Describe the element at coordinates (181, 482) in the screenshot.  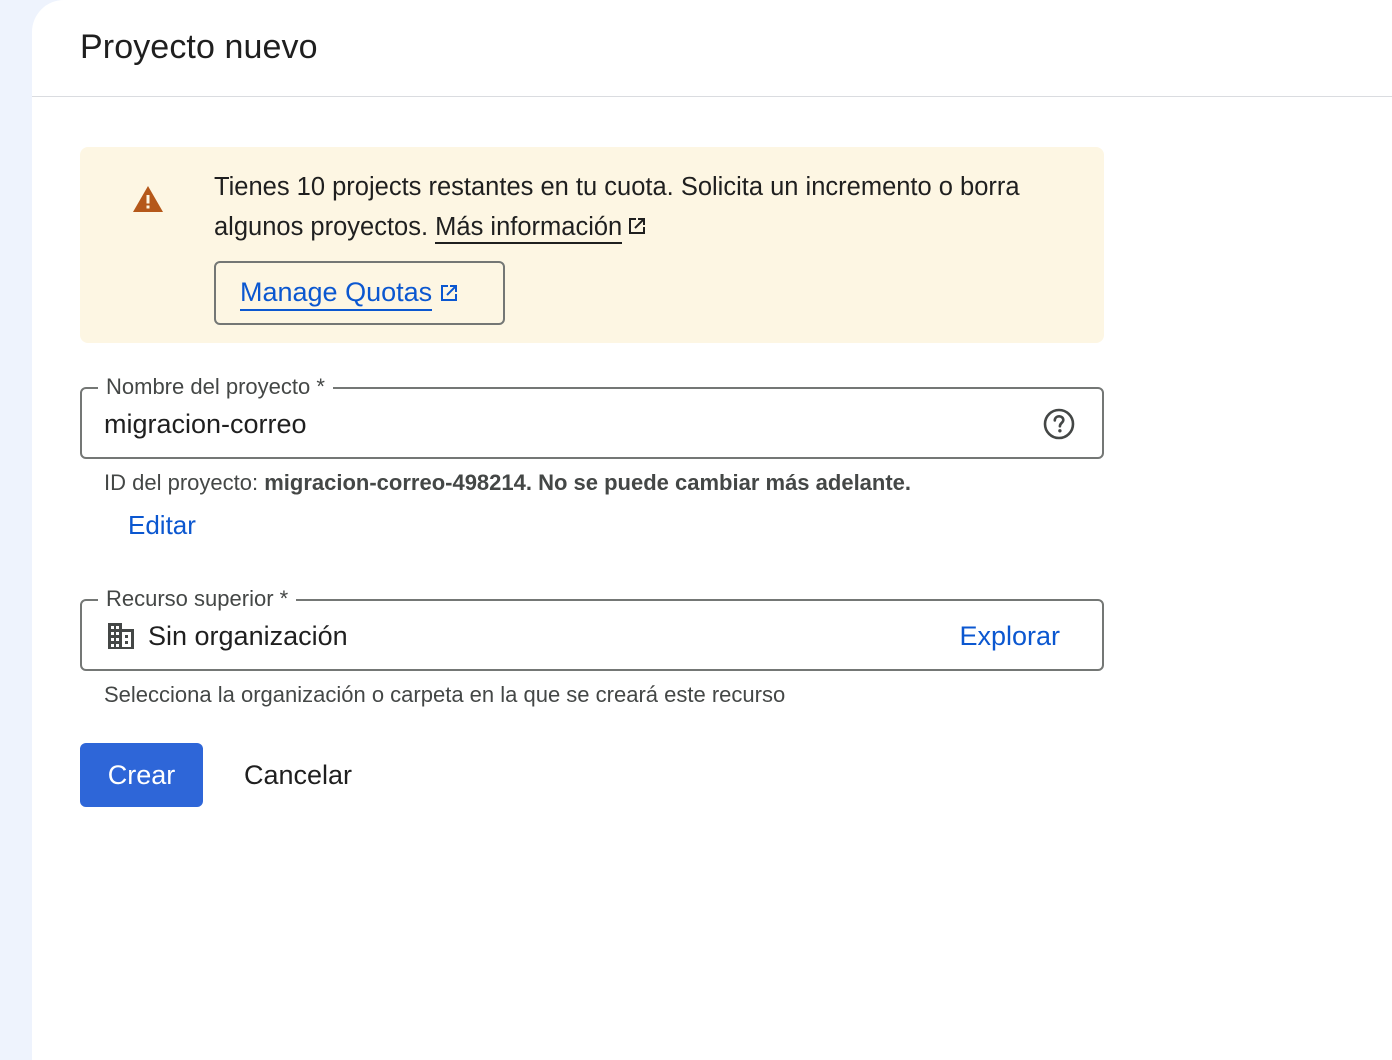
I see `project-id-prefix: ID del proyecto:` at that location.